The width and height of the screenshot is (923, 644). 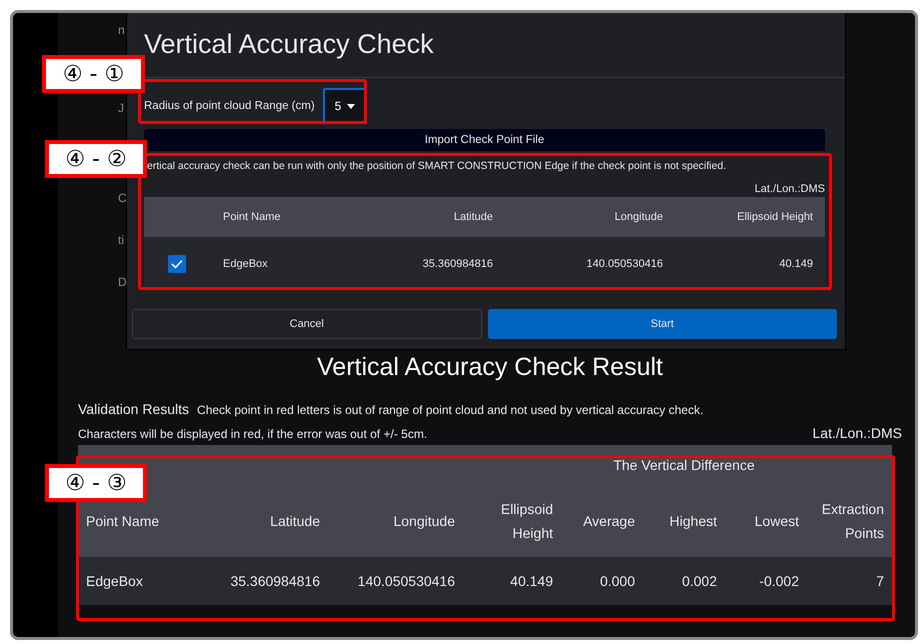 I want to click on column-header: Average, so click(x=609, y=521).